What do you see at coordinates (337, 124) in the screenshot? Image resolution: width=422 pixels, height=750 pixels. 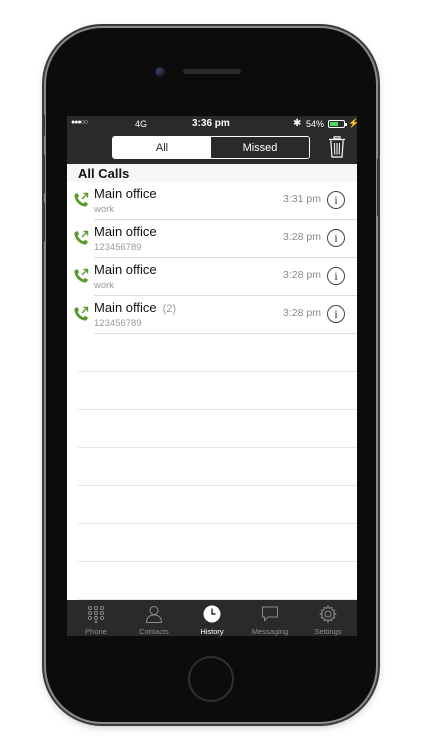 I see `battery-icon` at bounding box center [337, 124].